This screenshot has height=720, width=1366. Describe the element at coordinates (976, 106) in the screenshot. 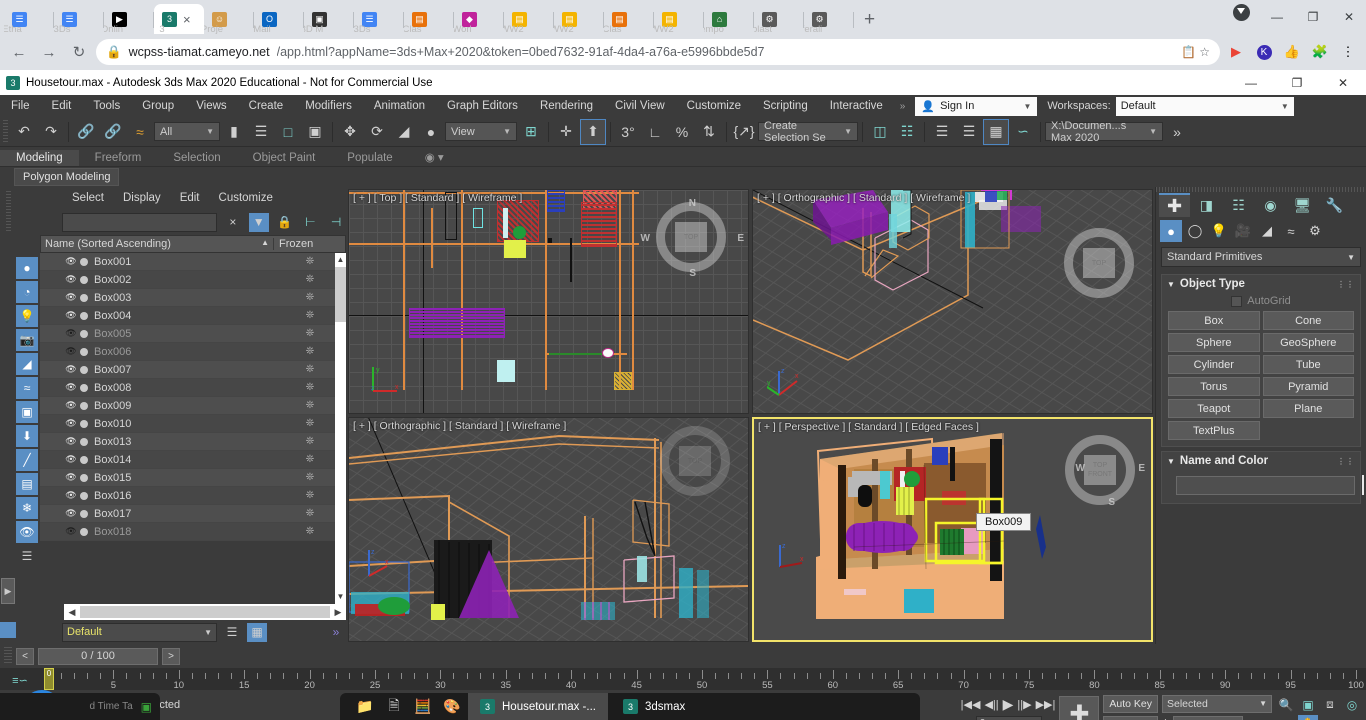

I see `sign-in-button: 👤 Sign In ▼` at that location.